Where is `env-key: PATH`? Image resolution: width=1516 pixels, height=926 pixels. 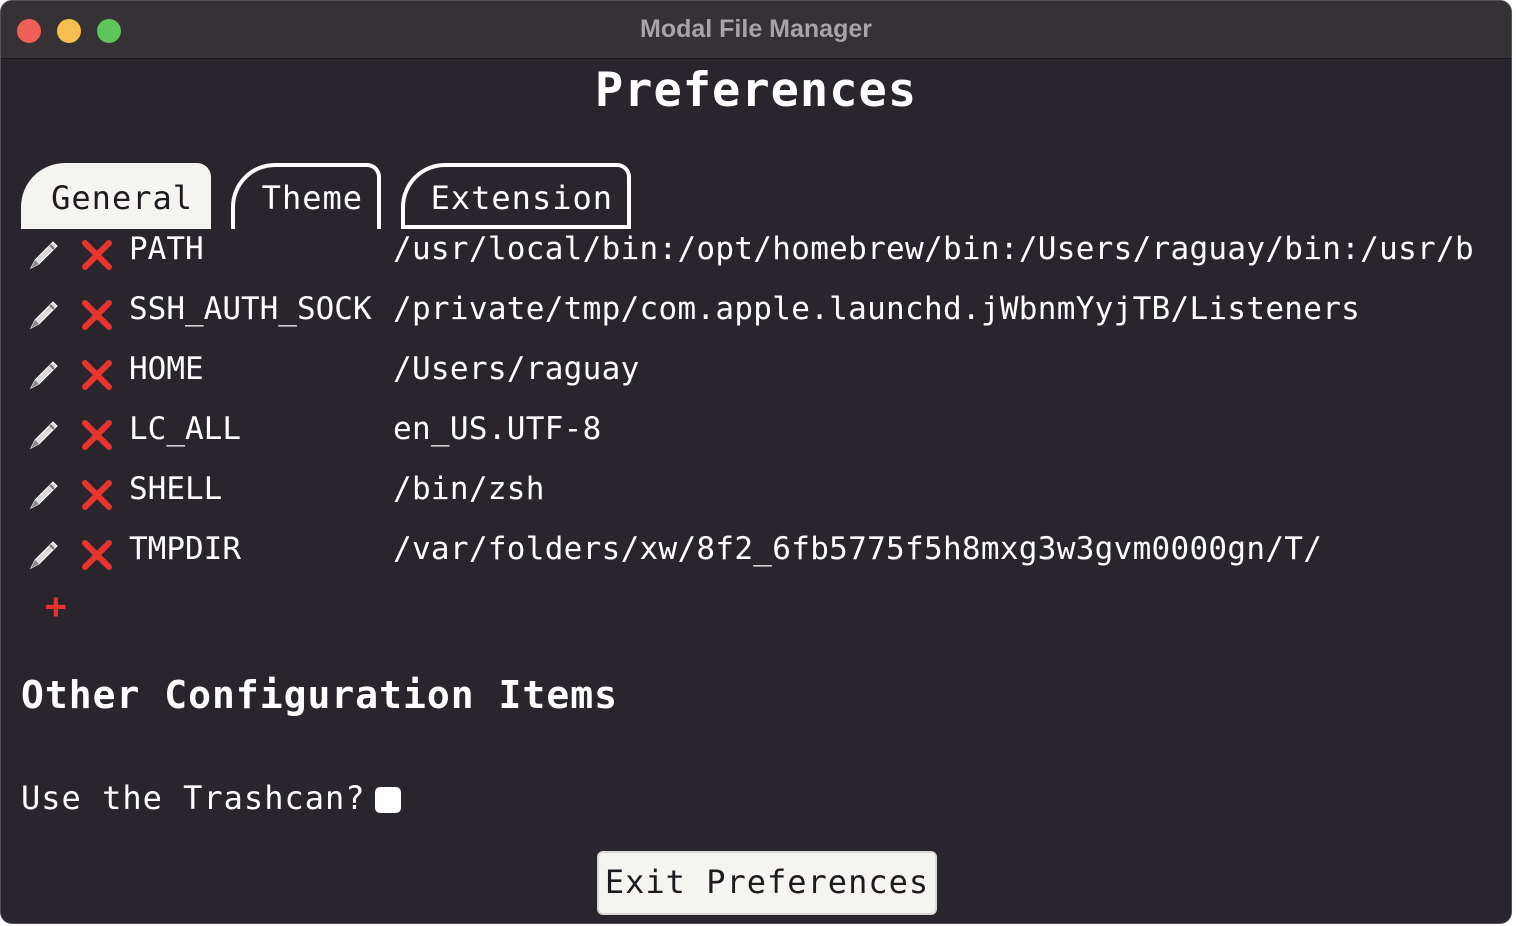 env-key: PATH is located at coordinates (166, 249).